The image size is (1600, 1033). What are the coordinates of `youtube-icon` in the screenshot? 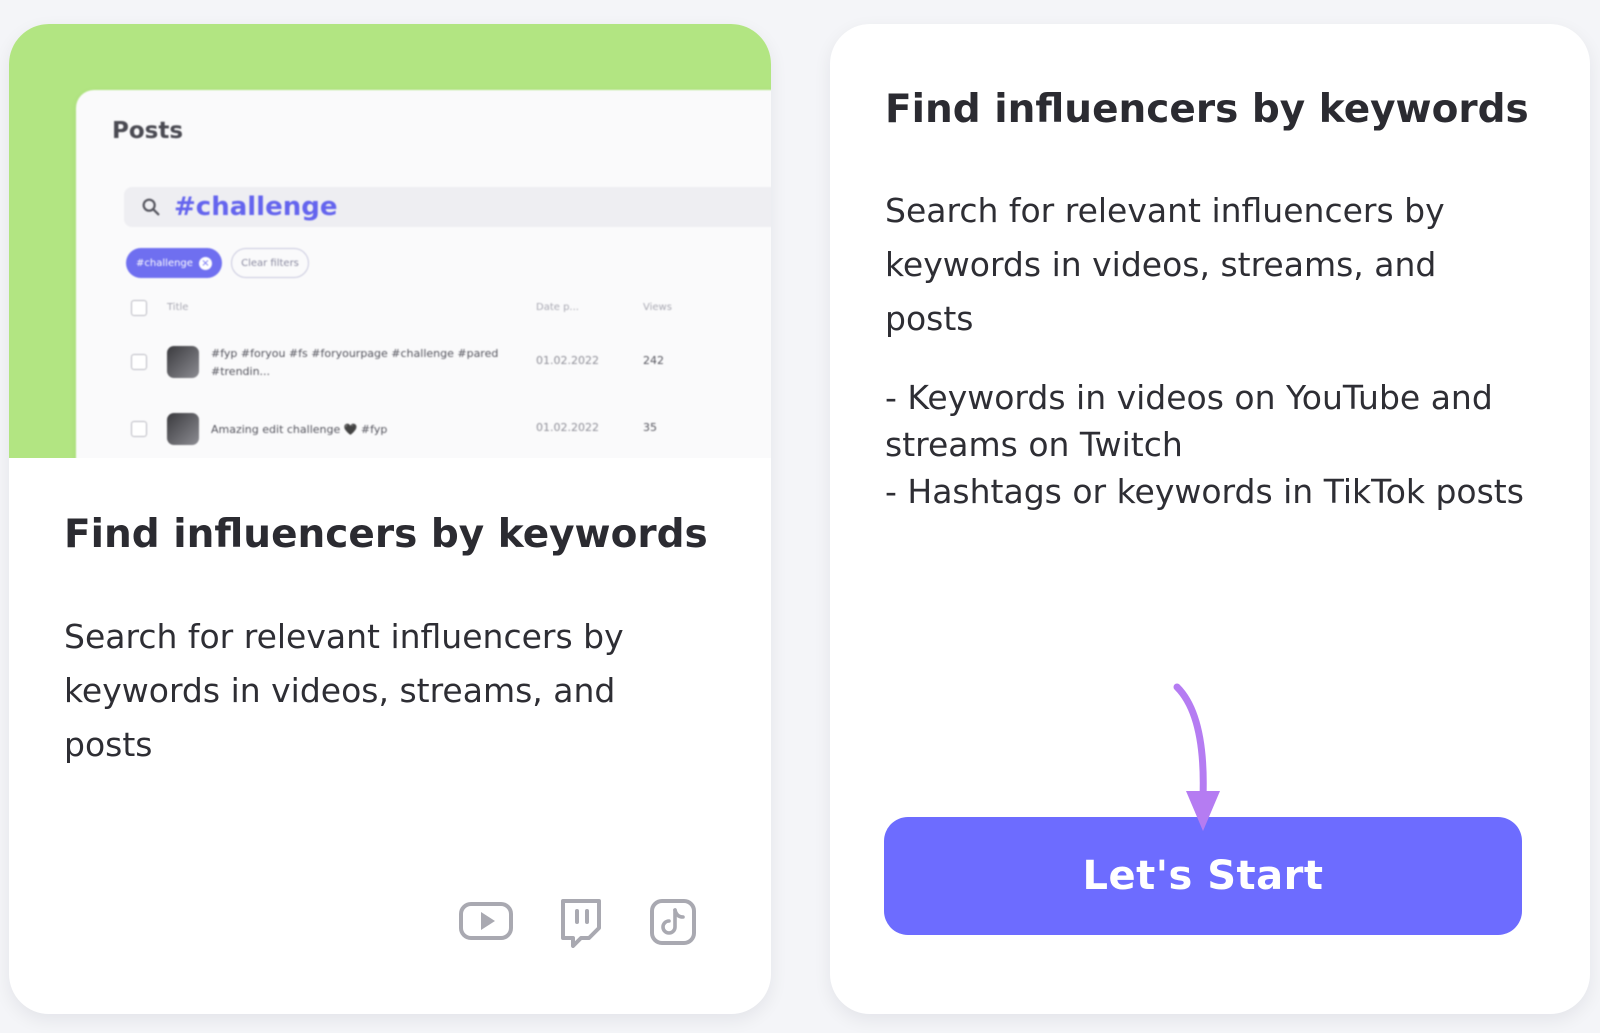 It's located at (486, 920).